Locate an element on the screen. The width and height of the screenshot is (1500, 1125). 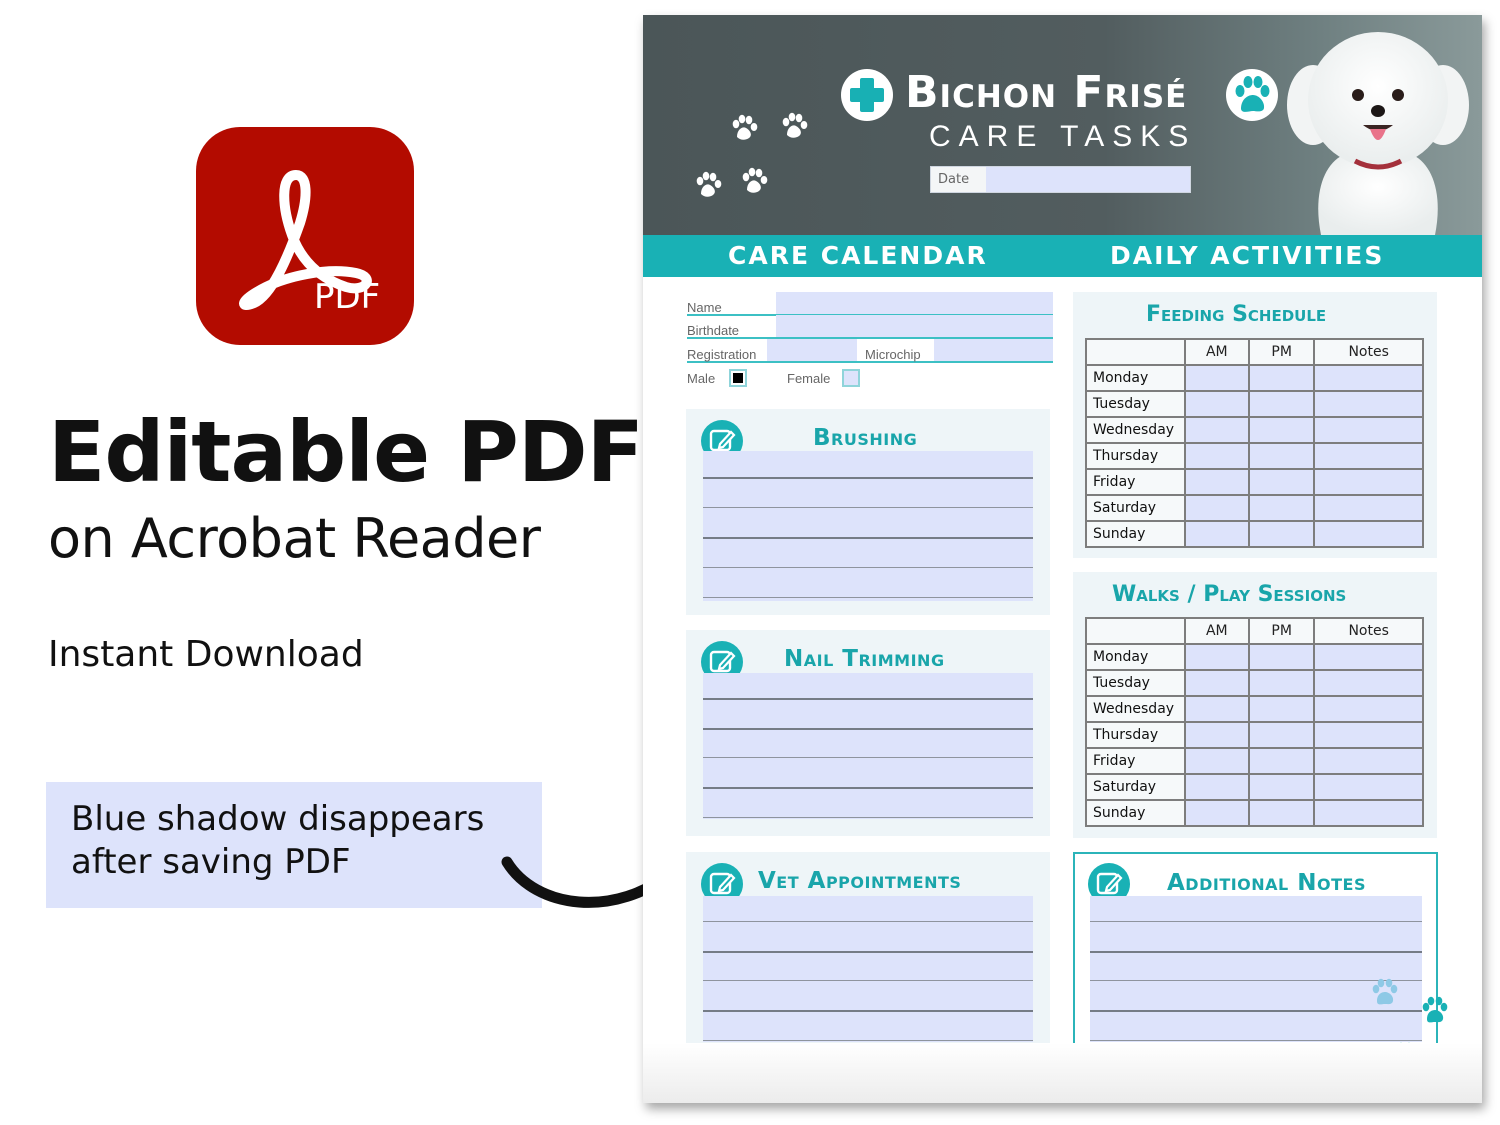
female-checkbox is located at coordinates (851, 378).